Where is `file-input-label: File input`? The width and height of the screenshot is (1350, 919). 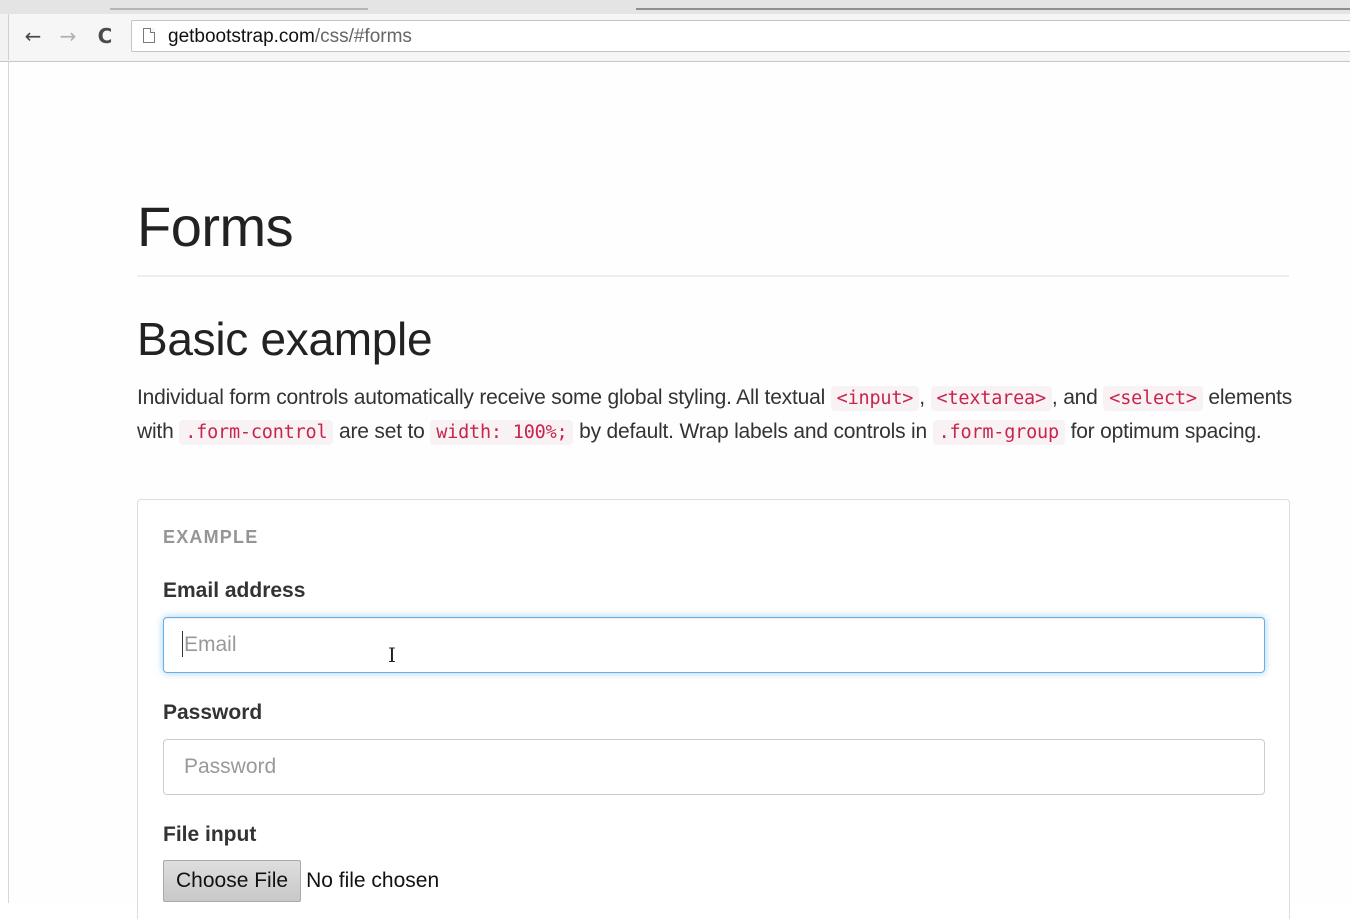 file-input-label: File input is located at coordinates (210, 834).